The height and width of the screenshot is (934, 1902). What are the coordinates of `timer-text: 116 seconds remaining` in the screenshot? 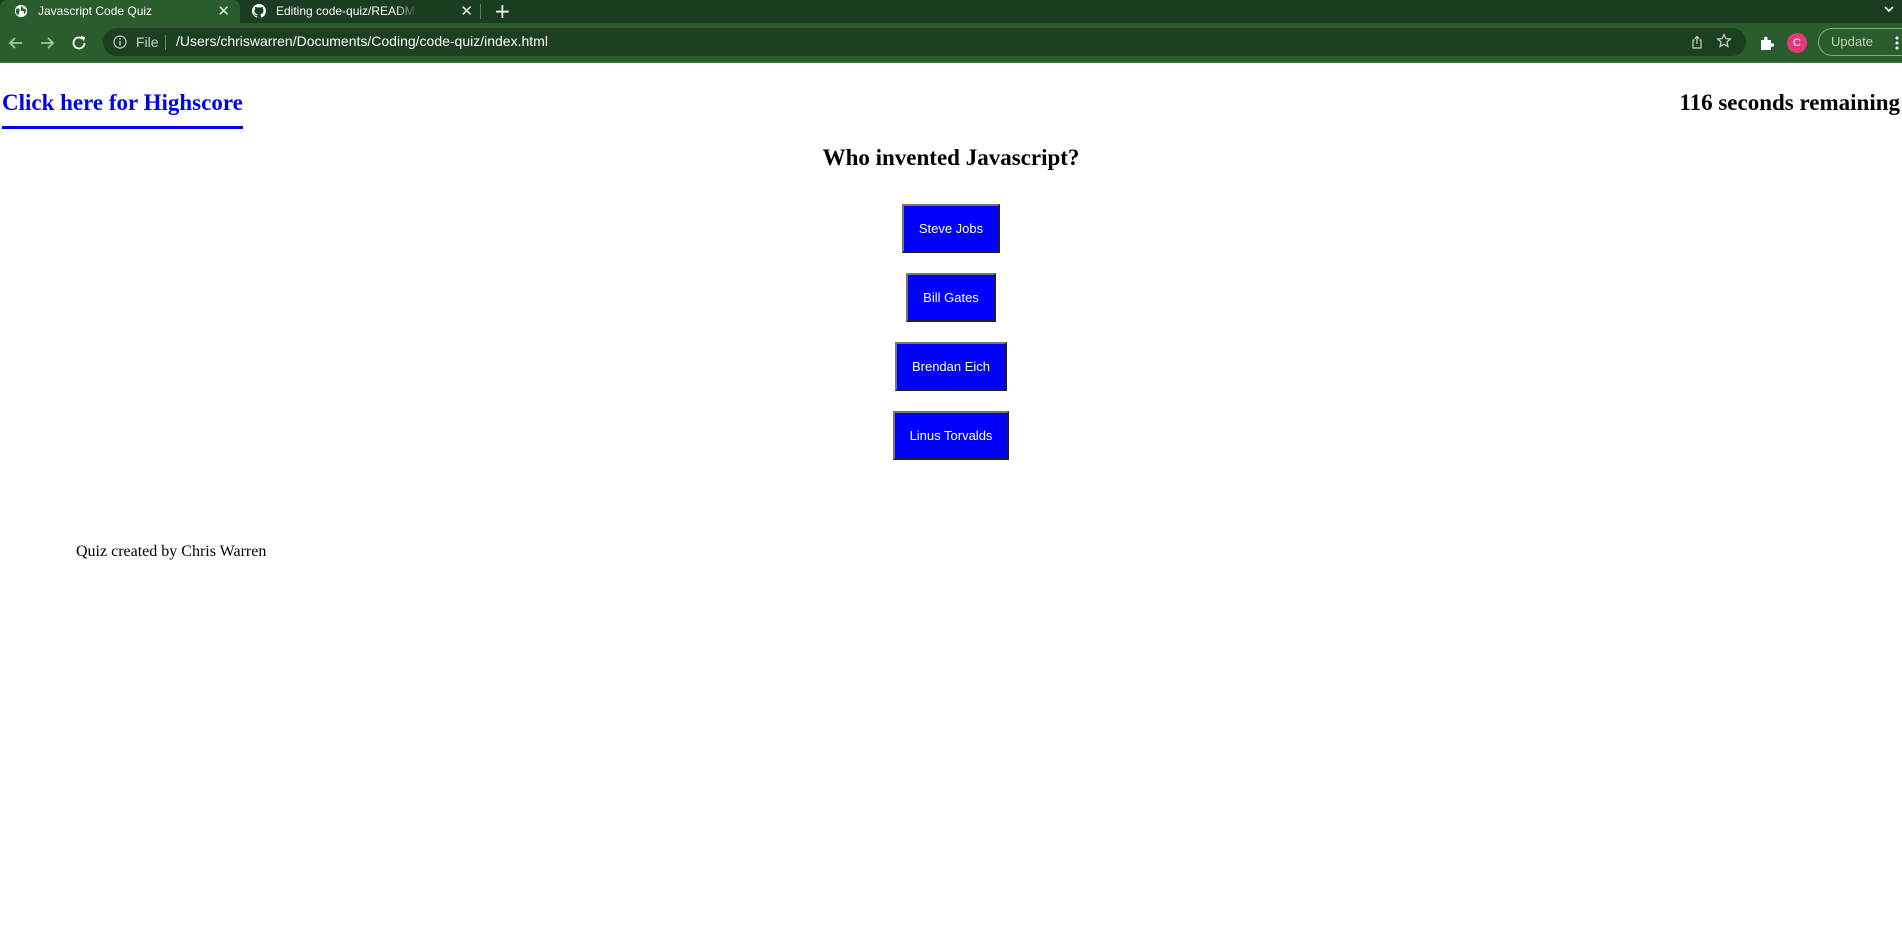 It's located at (1789, 102).